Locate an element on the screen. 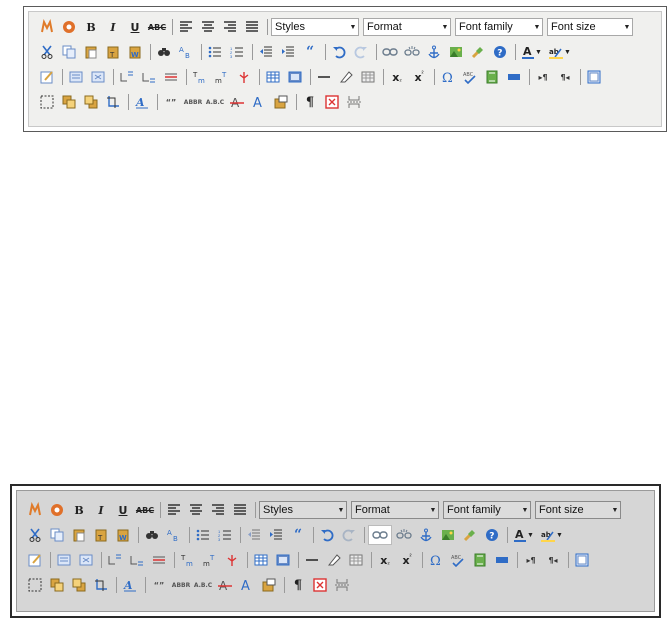  paste-text-icon: T is located at coordinates (101, 535).